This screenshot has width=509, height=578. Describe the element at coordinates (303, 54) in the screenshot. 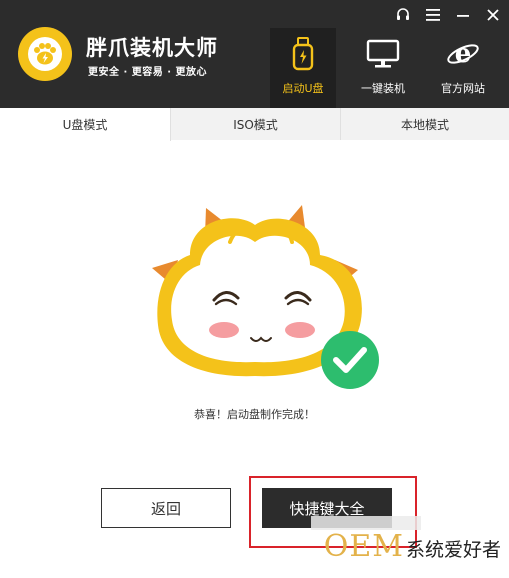

I see `usb-drive-icon` at that location.